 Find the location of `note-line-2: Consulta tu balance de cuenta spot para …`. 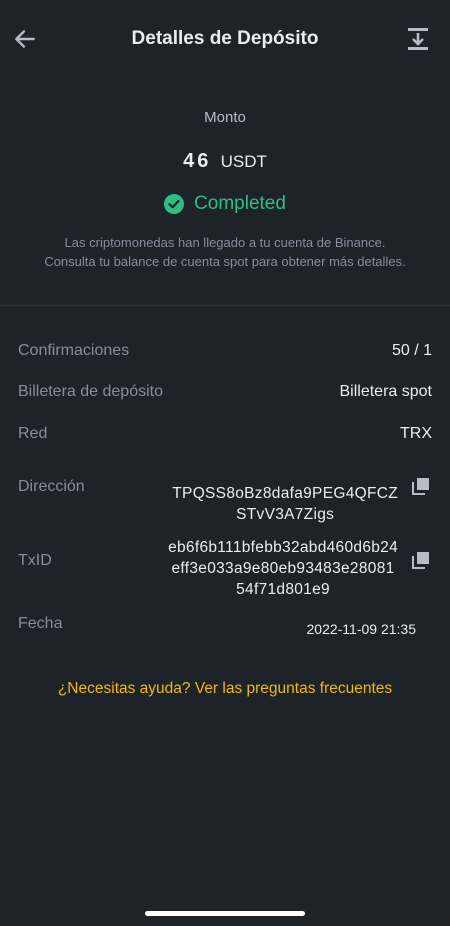

note-line-2: Consulta tu balance de cuenta spot para … is located at coordinates (225, 261).